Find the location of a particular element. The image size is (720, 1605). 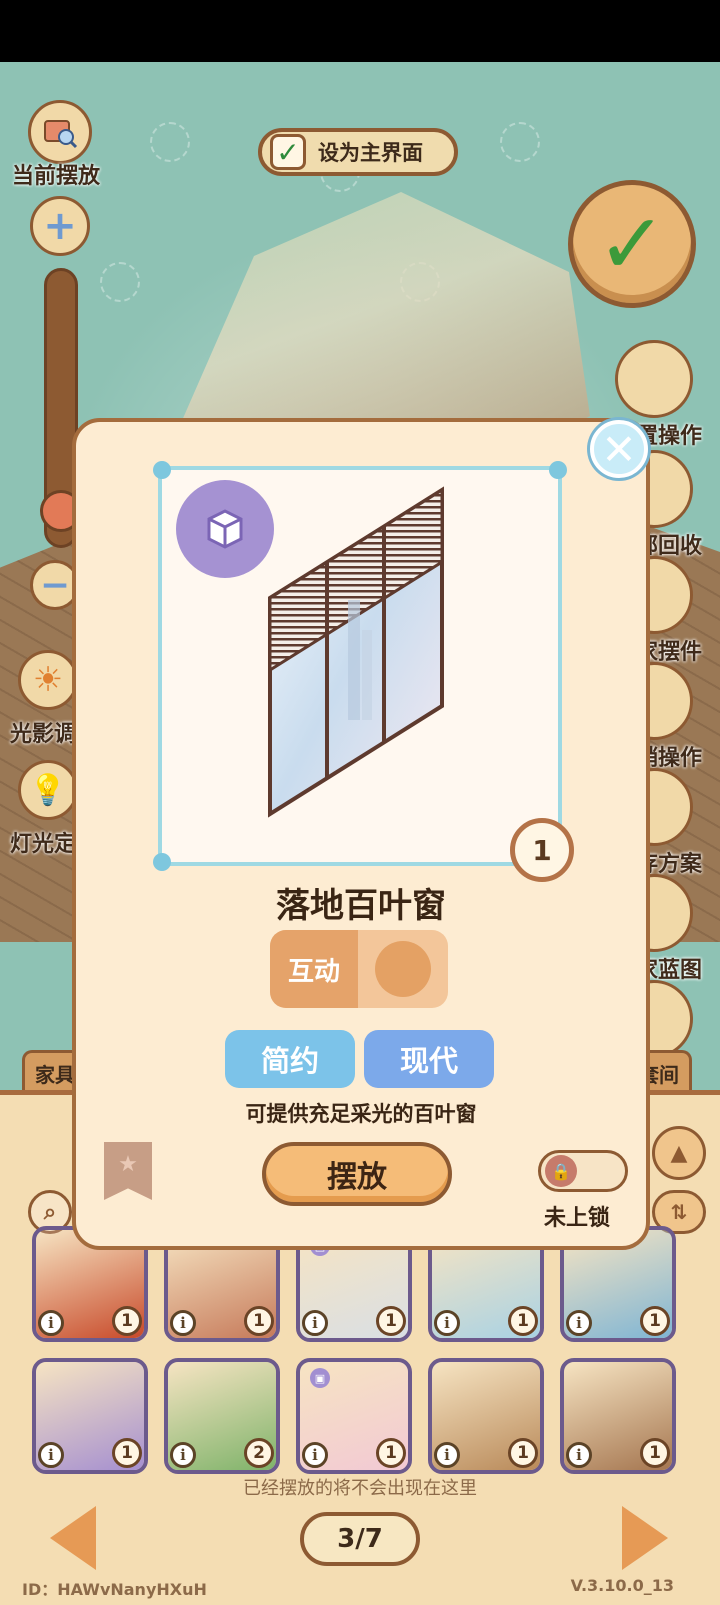

big-checkmark-icon: ✓ is located at coordinates (632, 244).